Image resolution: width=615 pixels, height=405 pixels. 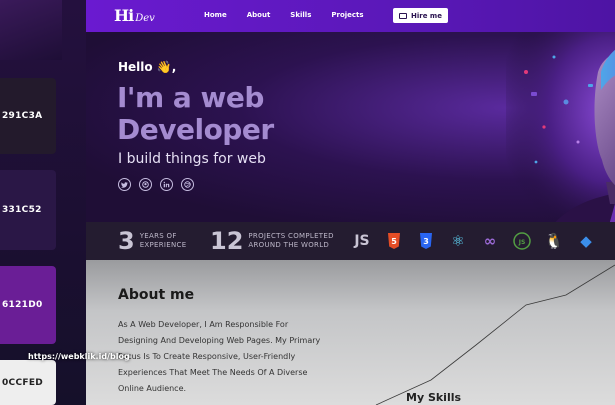 I want to click on js-icon: JS, so click(x=362, y=241).